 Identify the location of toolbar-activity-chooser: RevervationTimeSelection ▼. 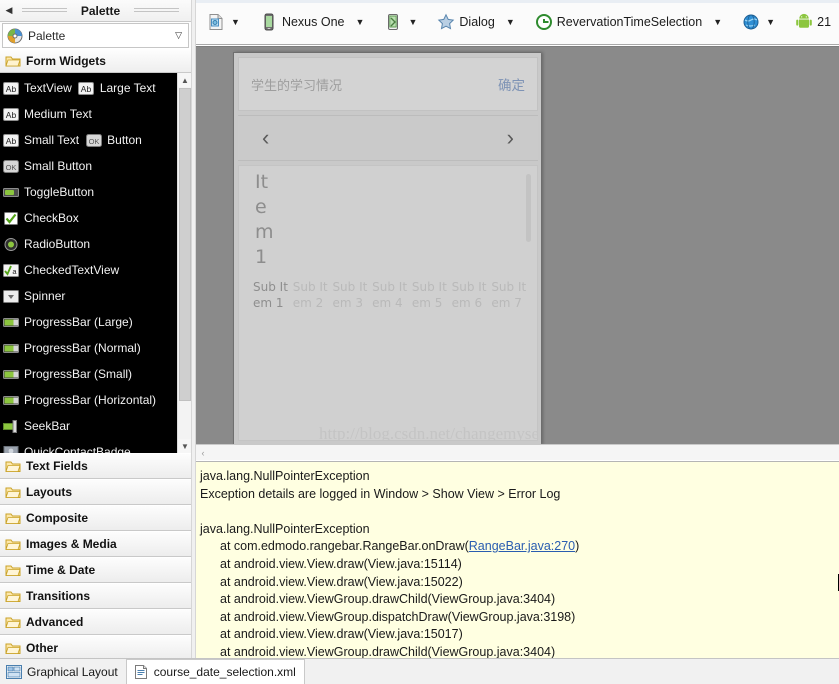
(631, 22).